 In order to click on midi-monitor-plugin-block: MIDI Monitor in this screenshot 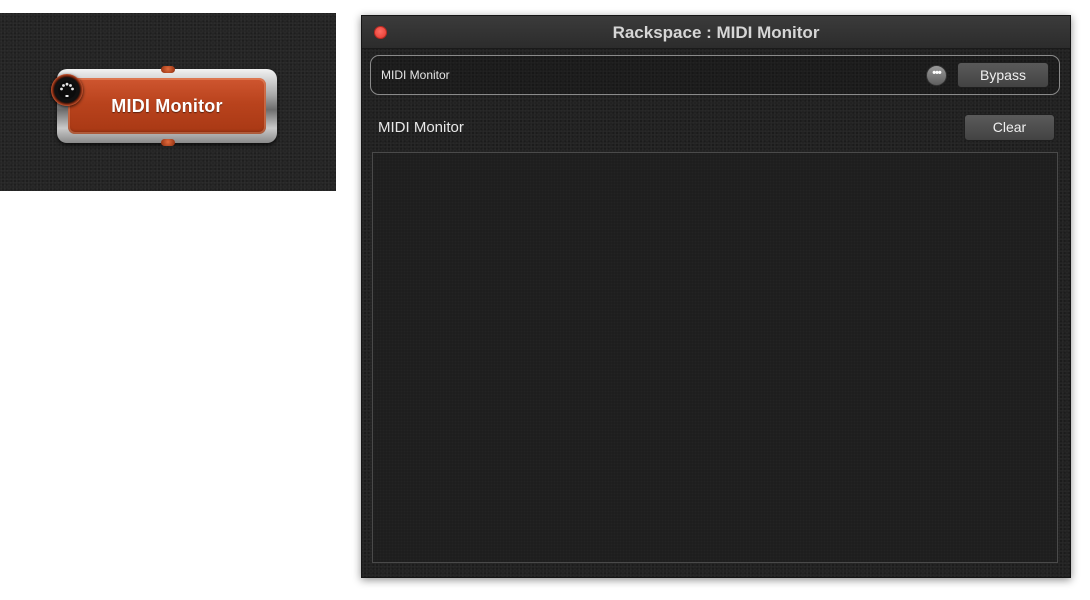, I will do `click(167, 106)`.